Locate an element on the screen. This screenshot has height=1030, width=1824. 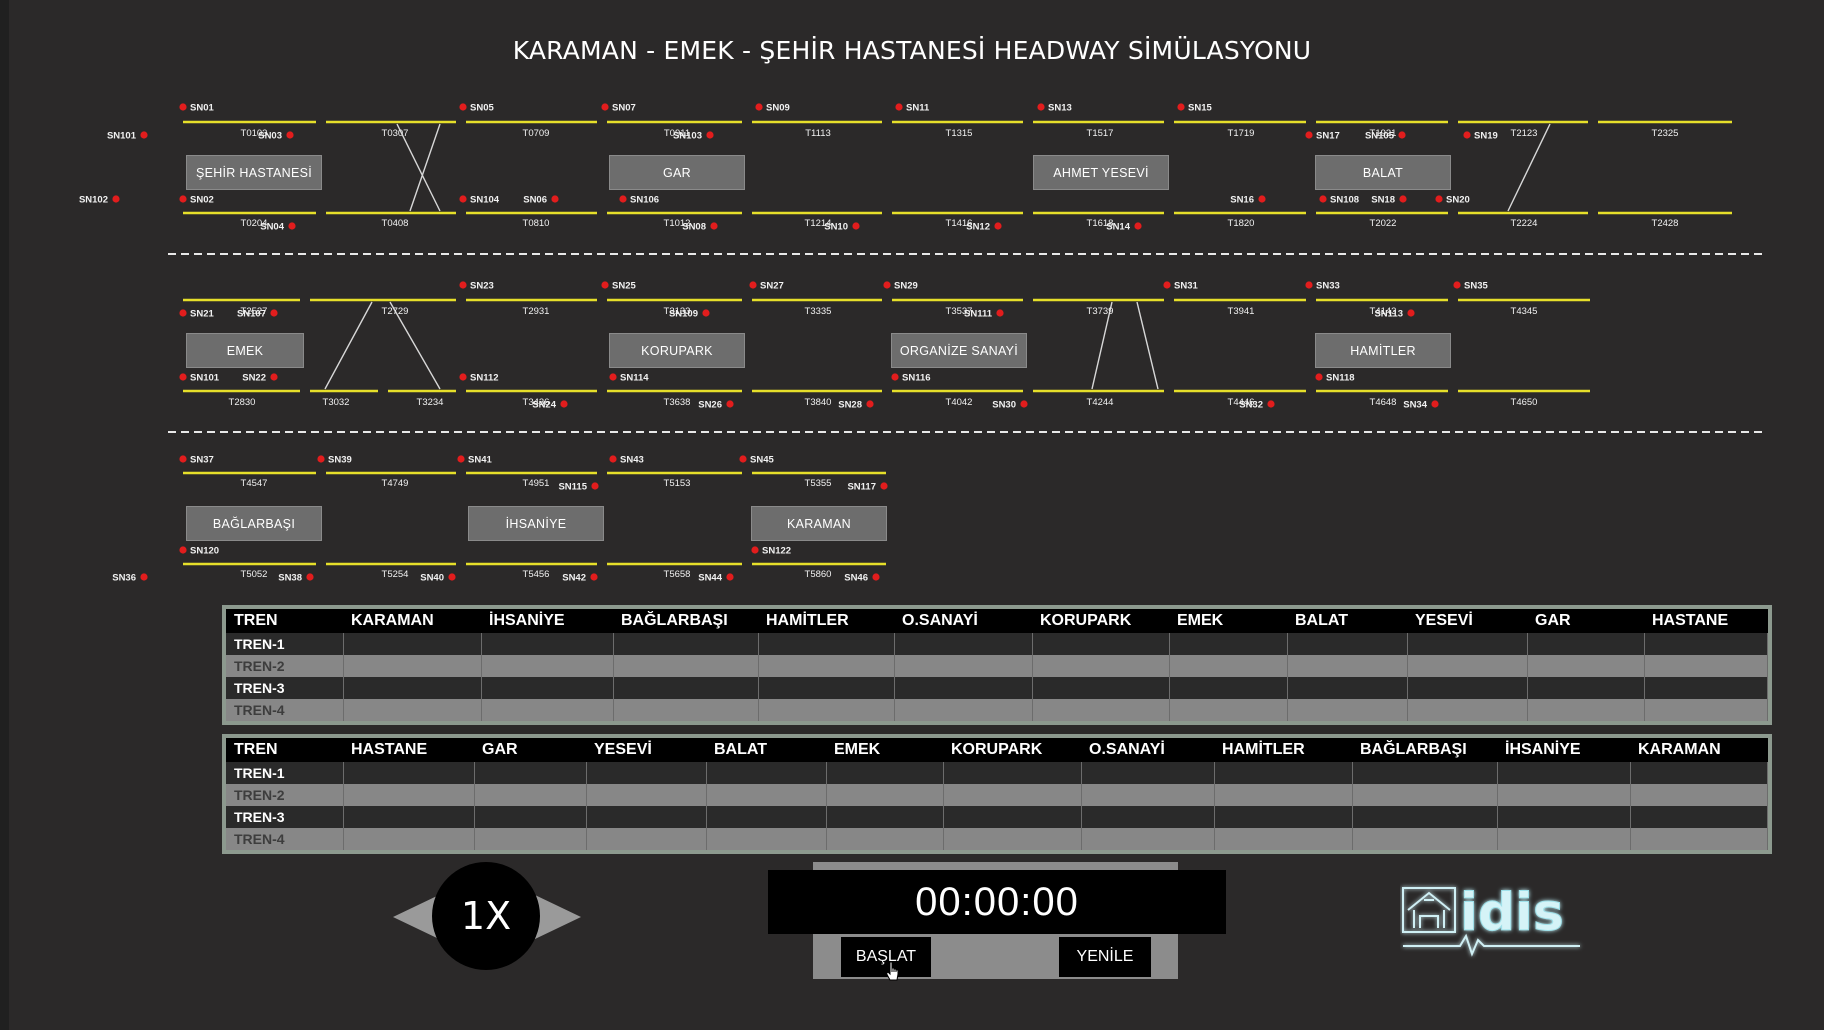
track-circuit-label: T4749 is located at coordinates (395, 483).